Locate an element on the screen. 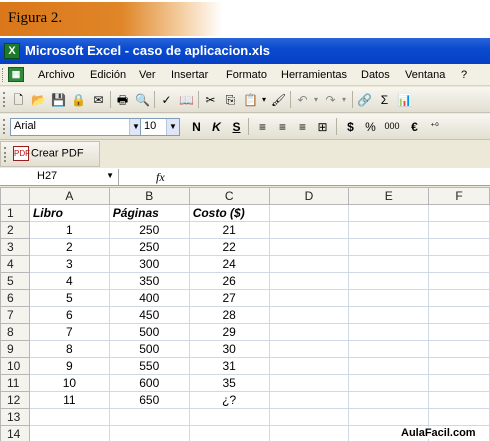 This screenshot has width=490, height=441. menu-archivo: Archivo is located at coordinates (56, 75).